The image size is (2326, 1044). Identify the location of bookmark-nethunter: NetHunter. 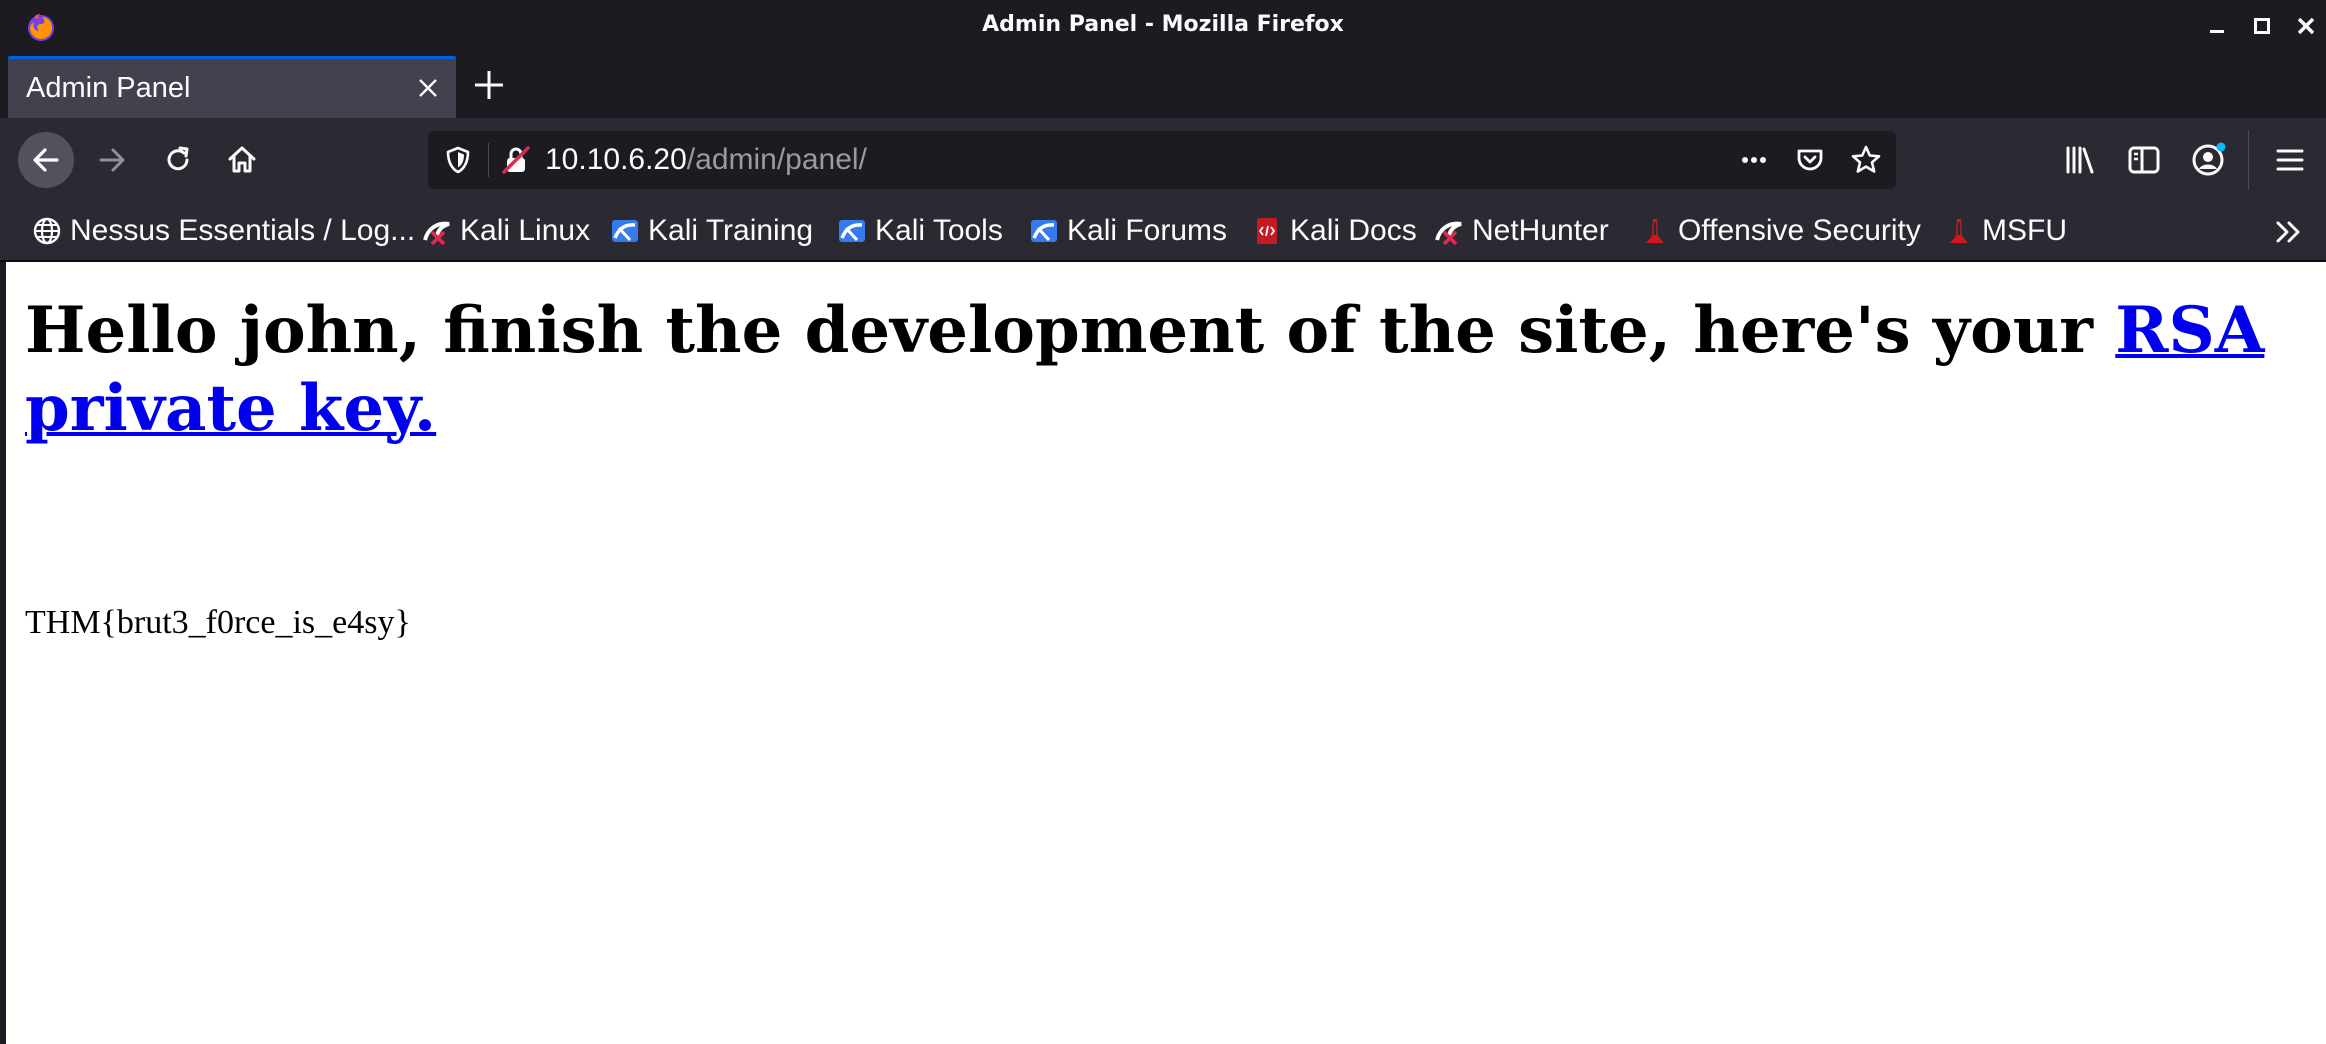
(1521, 231).